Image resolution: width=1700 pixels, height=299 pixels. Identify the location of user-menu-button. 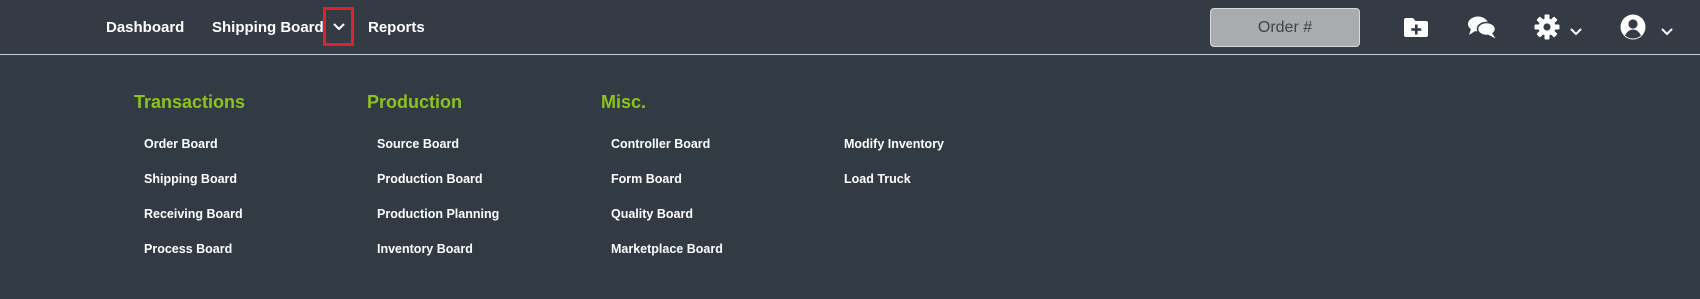
(1646, 29).